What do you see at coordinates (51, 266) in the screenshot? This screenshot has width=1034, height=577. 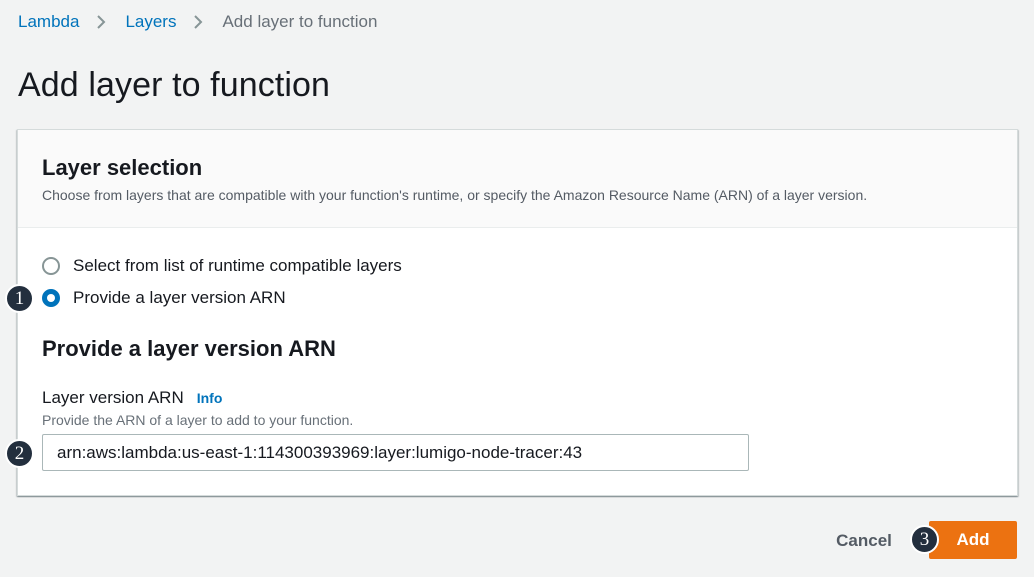 I see `radio-button-unchecked` at bounding box center [51, 266].